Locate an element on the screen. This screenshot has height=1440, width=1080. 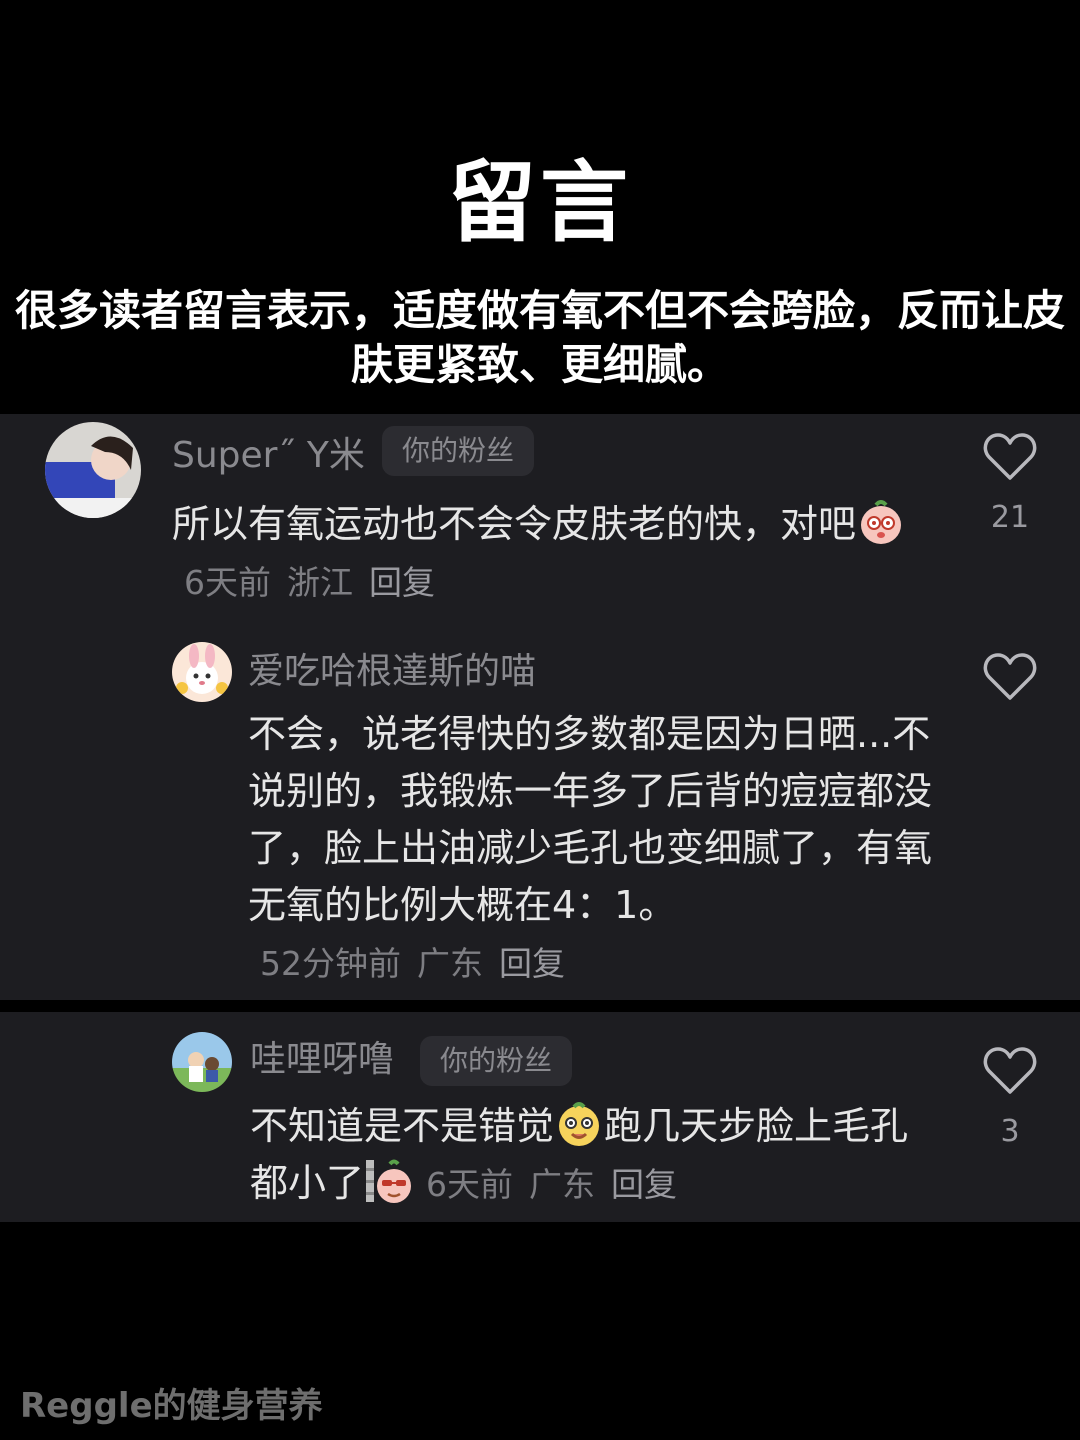
watermark: Reggle的健身营养 is located at coordinates (171, 1406).